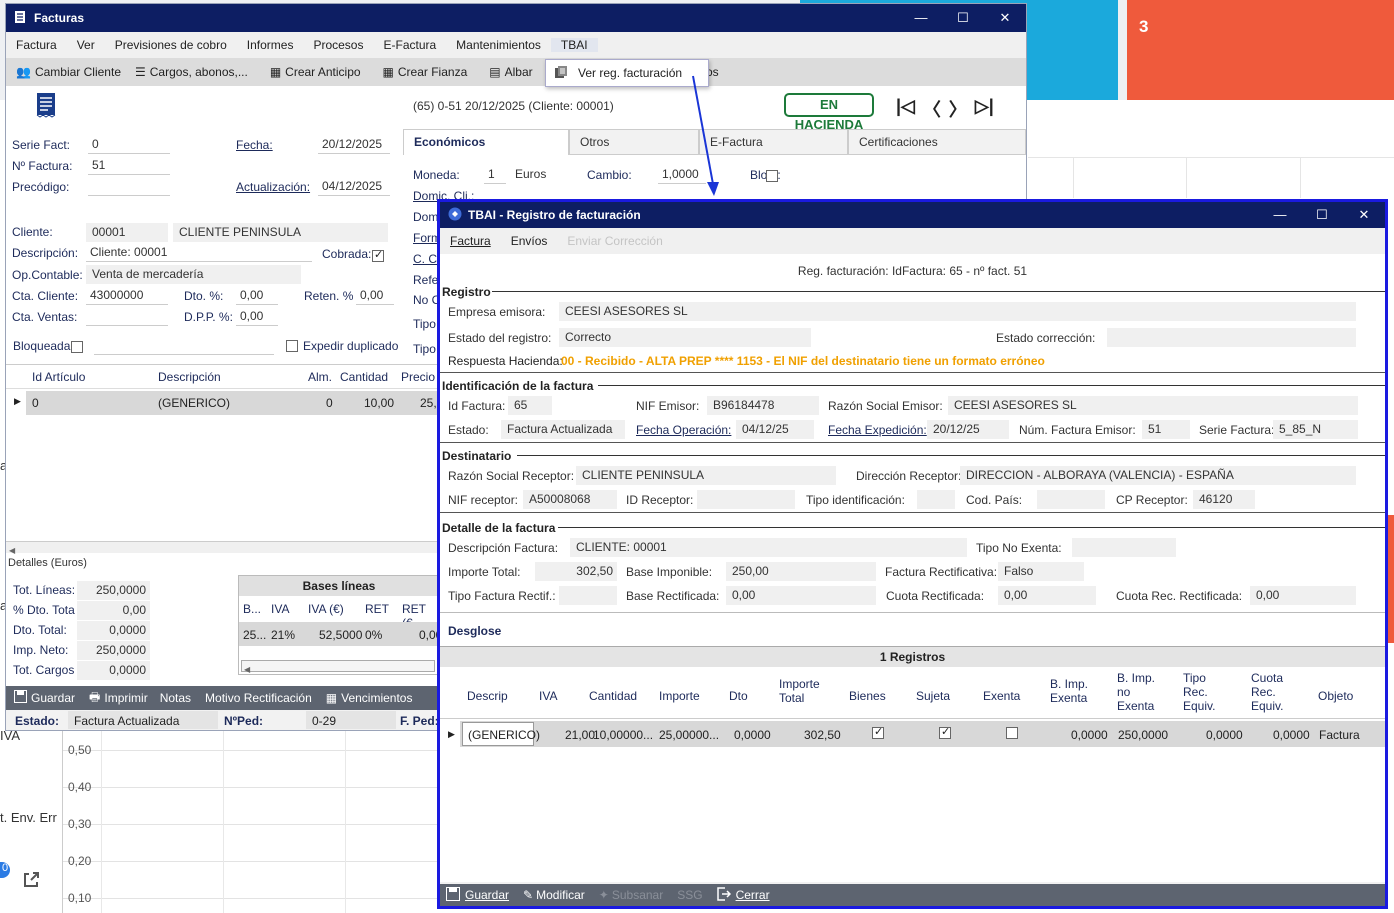 The height and width of the screenshot is (913, 1394). Describe the element at coordinates (189, 377) in the screenshot. I see `col-descripcion: Descripción` at that location.